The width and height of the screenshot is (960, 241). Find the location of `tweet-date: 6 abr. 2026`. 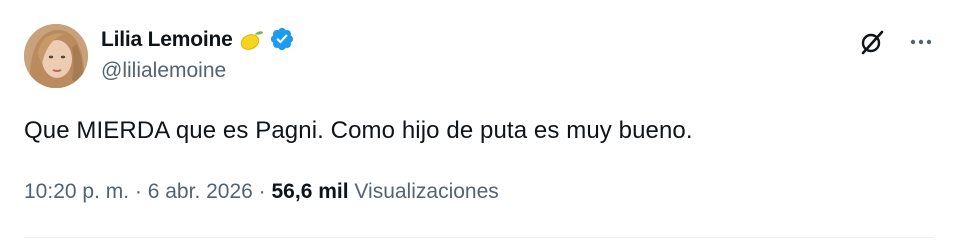

tweet-date: 6 abr. 2026 is located at coordinates (200, 192).